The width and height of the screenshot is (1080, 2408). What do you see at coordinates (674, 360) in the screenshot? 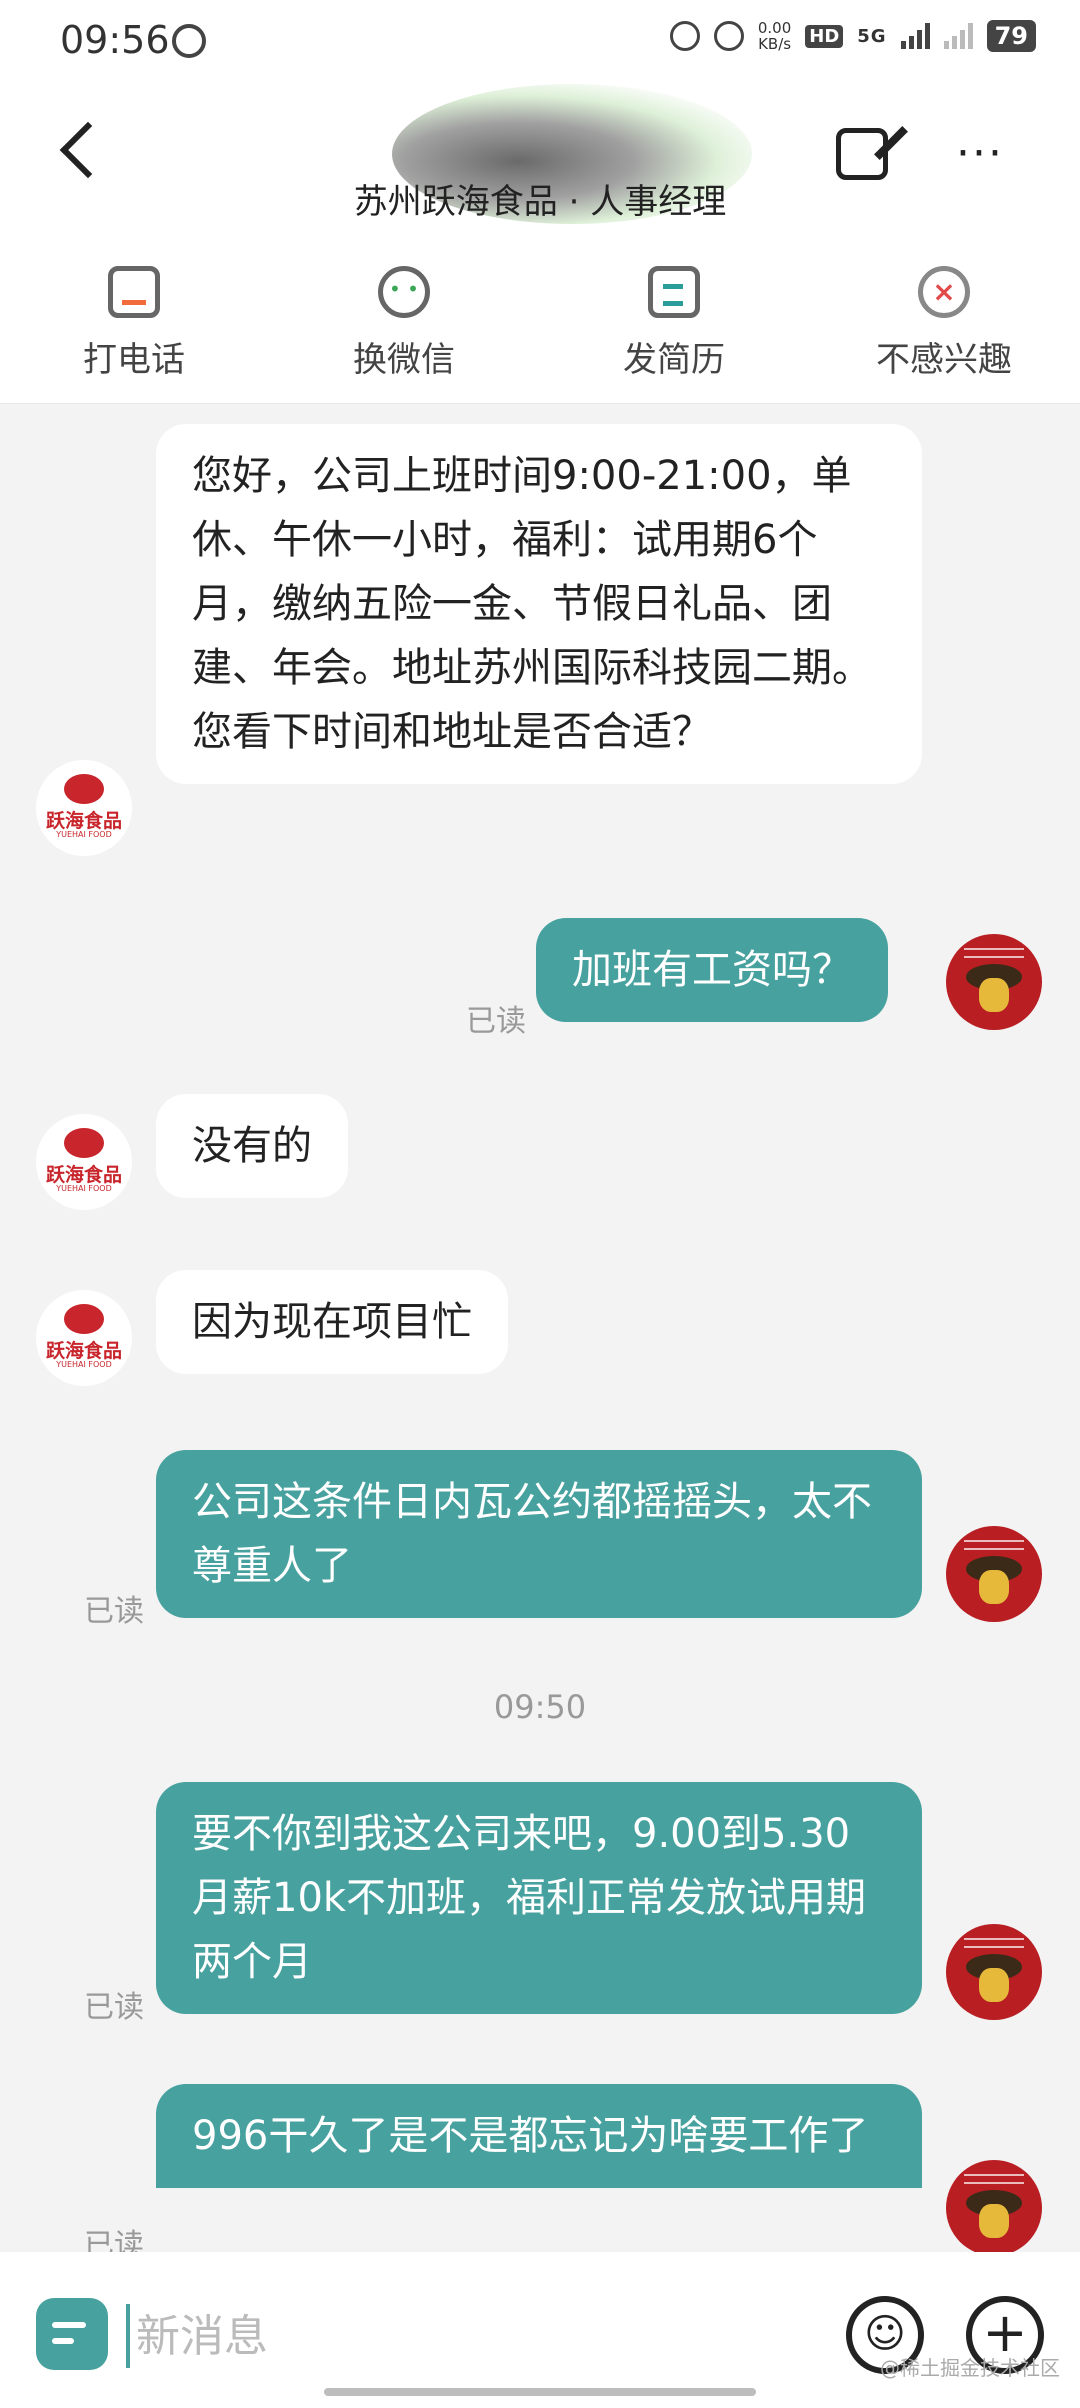
I see `action-label: 发简历` at bounding box center [674, 360].